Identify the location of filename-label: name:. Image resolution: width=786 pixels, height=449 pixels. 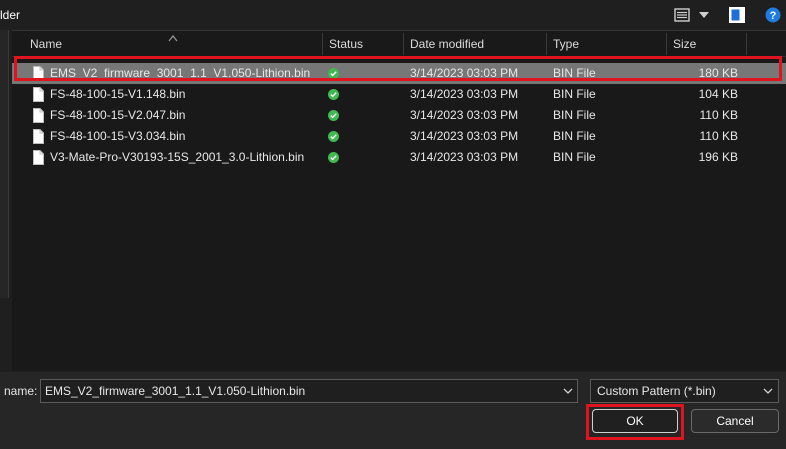
(21, 391).